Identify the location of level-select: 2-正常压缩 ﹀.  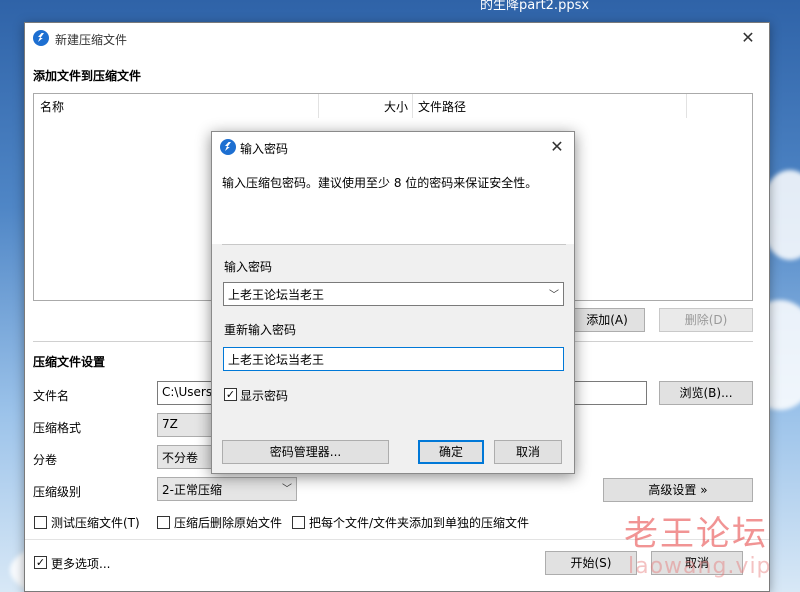
(227, 489).